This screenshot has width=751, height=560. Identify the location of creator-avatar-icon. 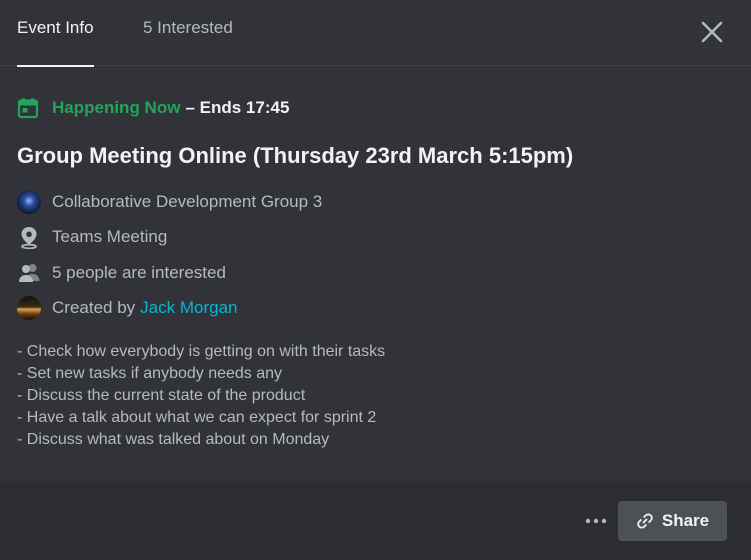
(29, 308).